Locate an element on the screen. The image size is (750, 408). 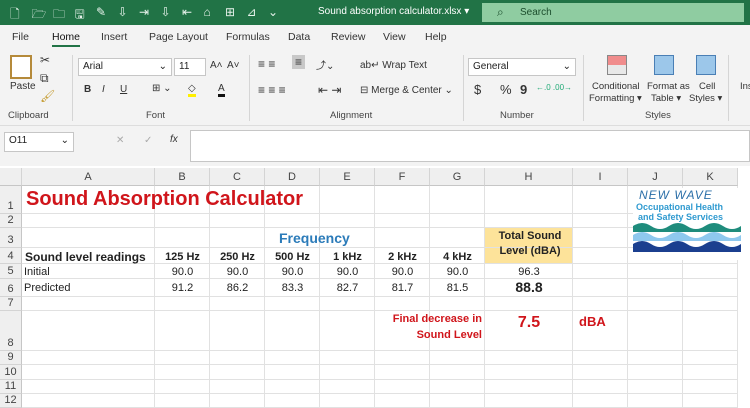
conditional-formatting-icon is located at coordinates (617, 65).